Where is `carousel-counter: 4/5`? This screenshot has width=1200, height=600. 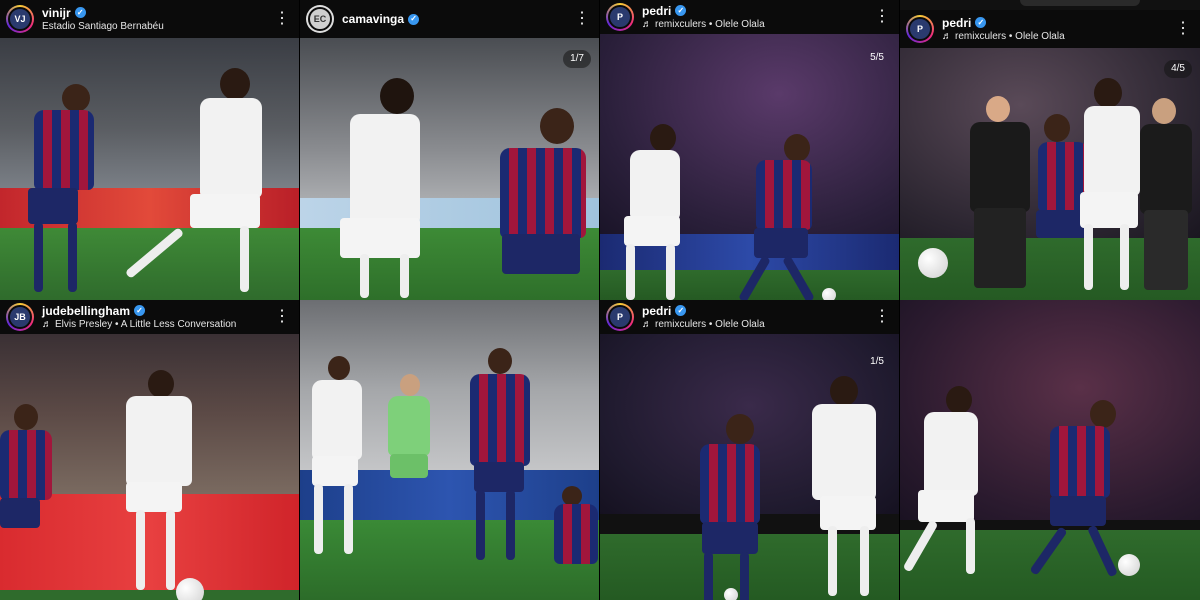 carousel-counter: 4/5 is located at coordinates (1178, 69).